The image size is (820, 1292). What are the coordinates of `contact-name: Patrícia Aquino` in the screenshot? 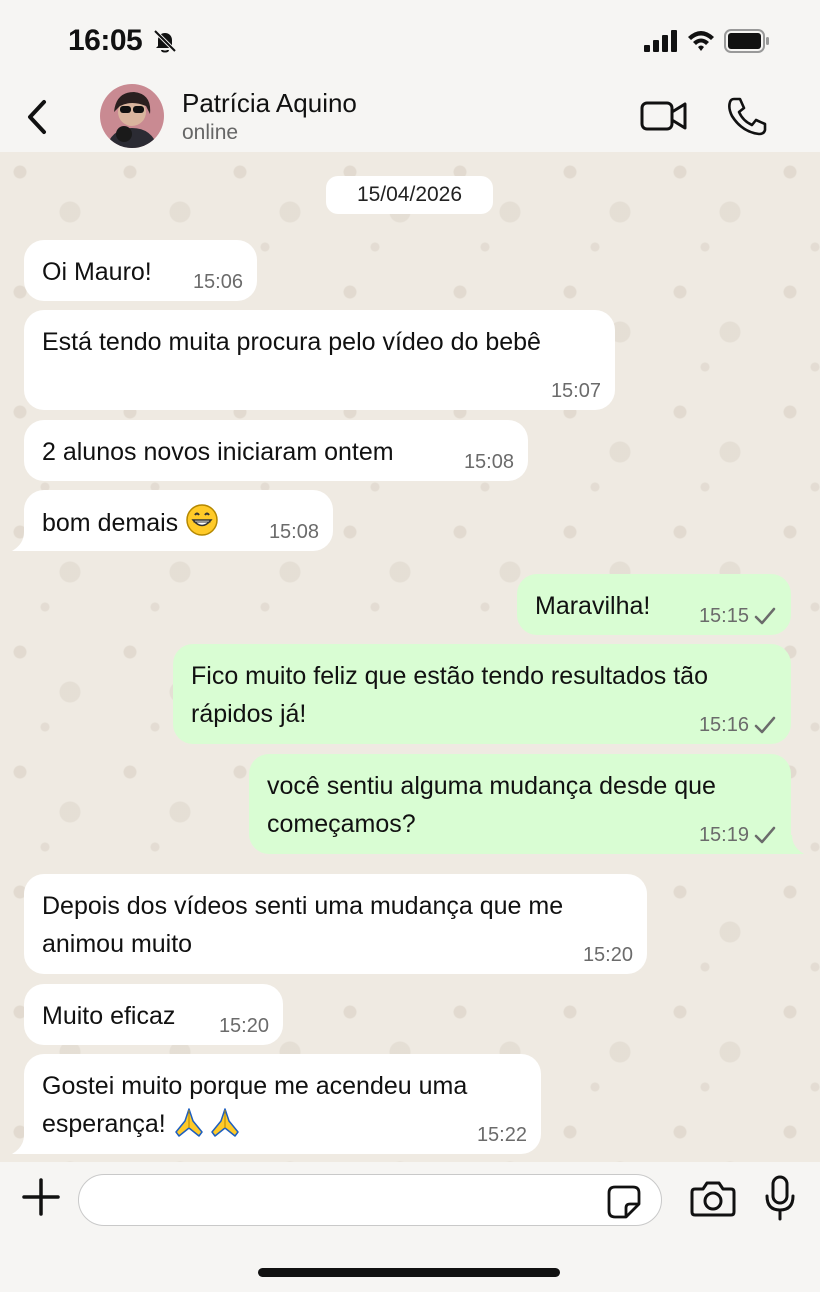 It's located at (269, 103).